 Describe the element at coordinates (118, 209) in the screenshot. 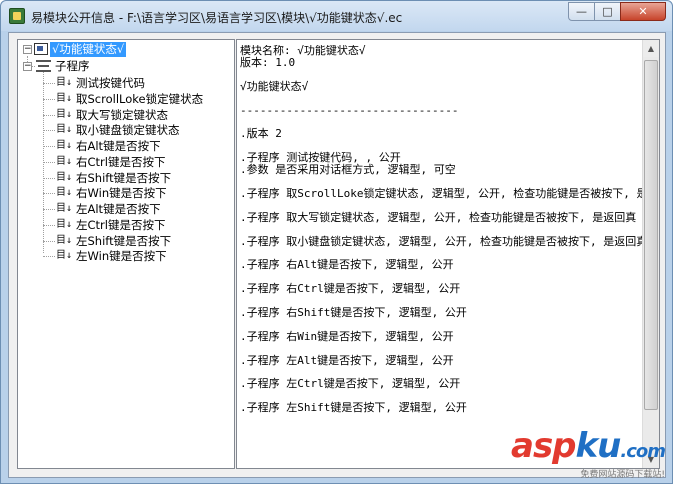

I see `tree-item-label: 左Alt键是否按下` at that location.